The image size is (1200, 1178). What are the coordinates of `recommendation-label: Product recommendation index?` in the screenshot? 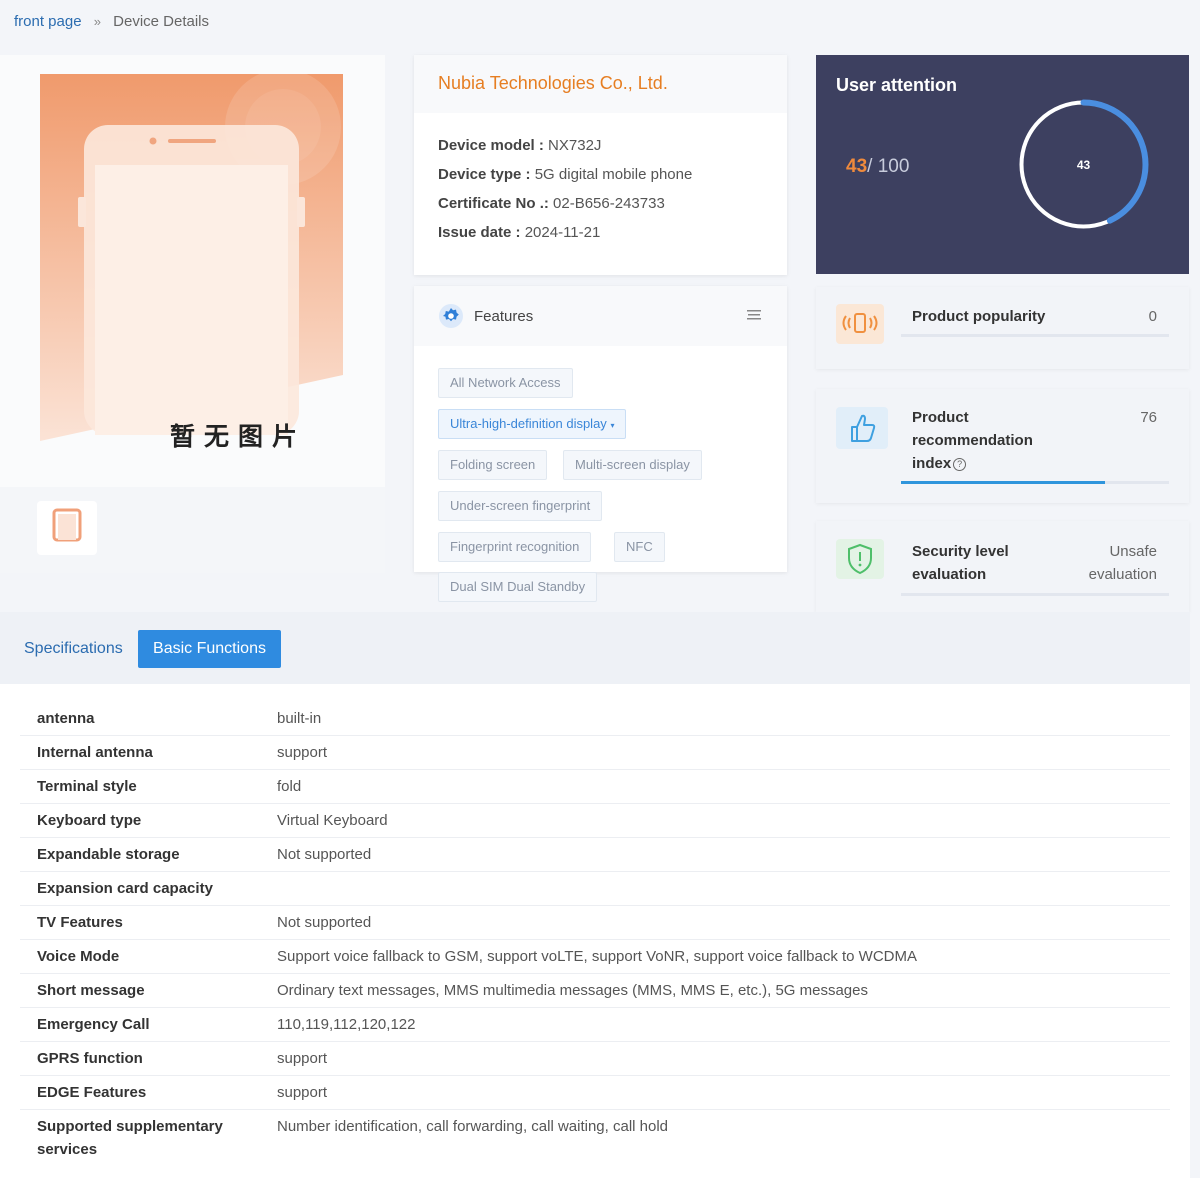 It's located at (972, 440).